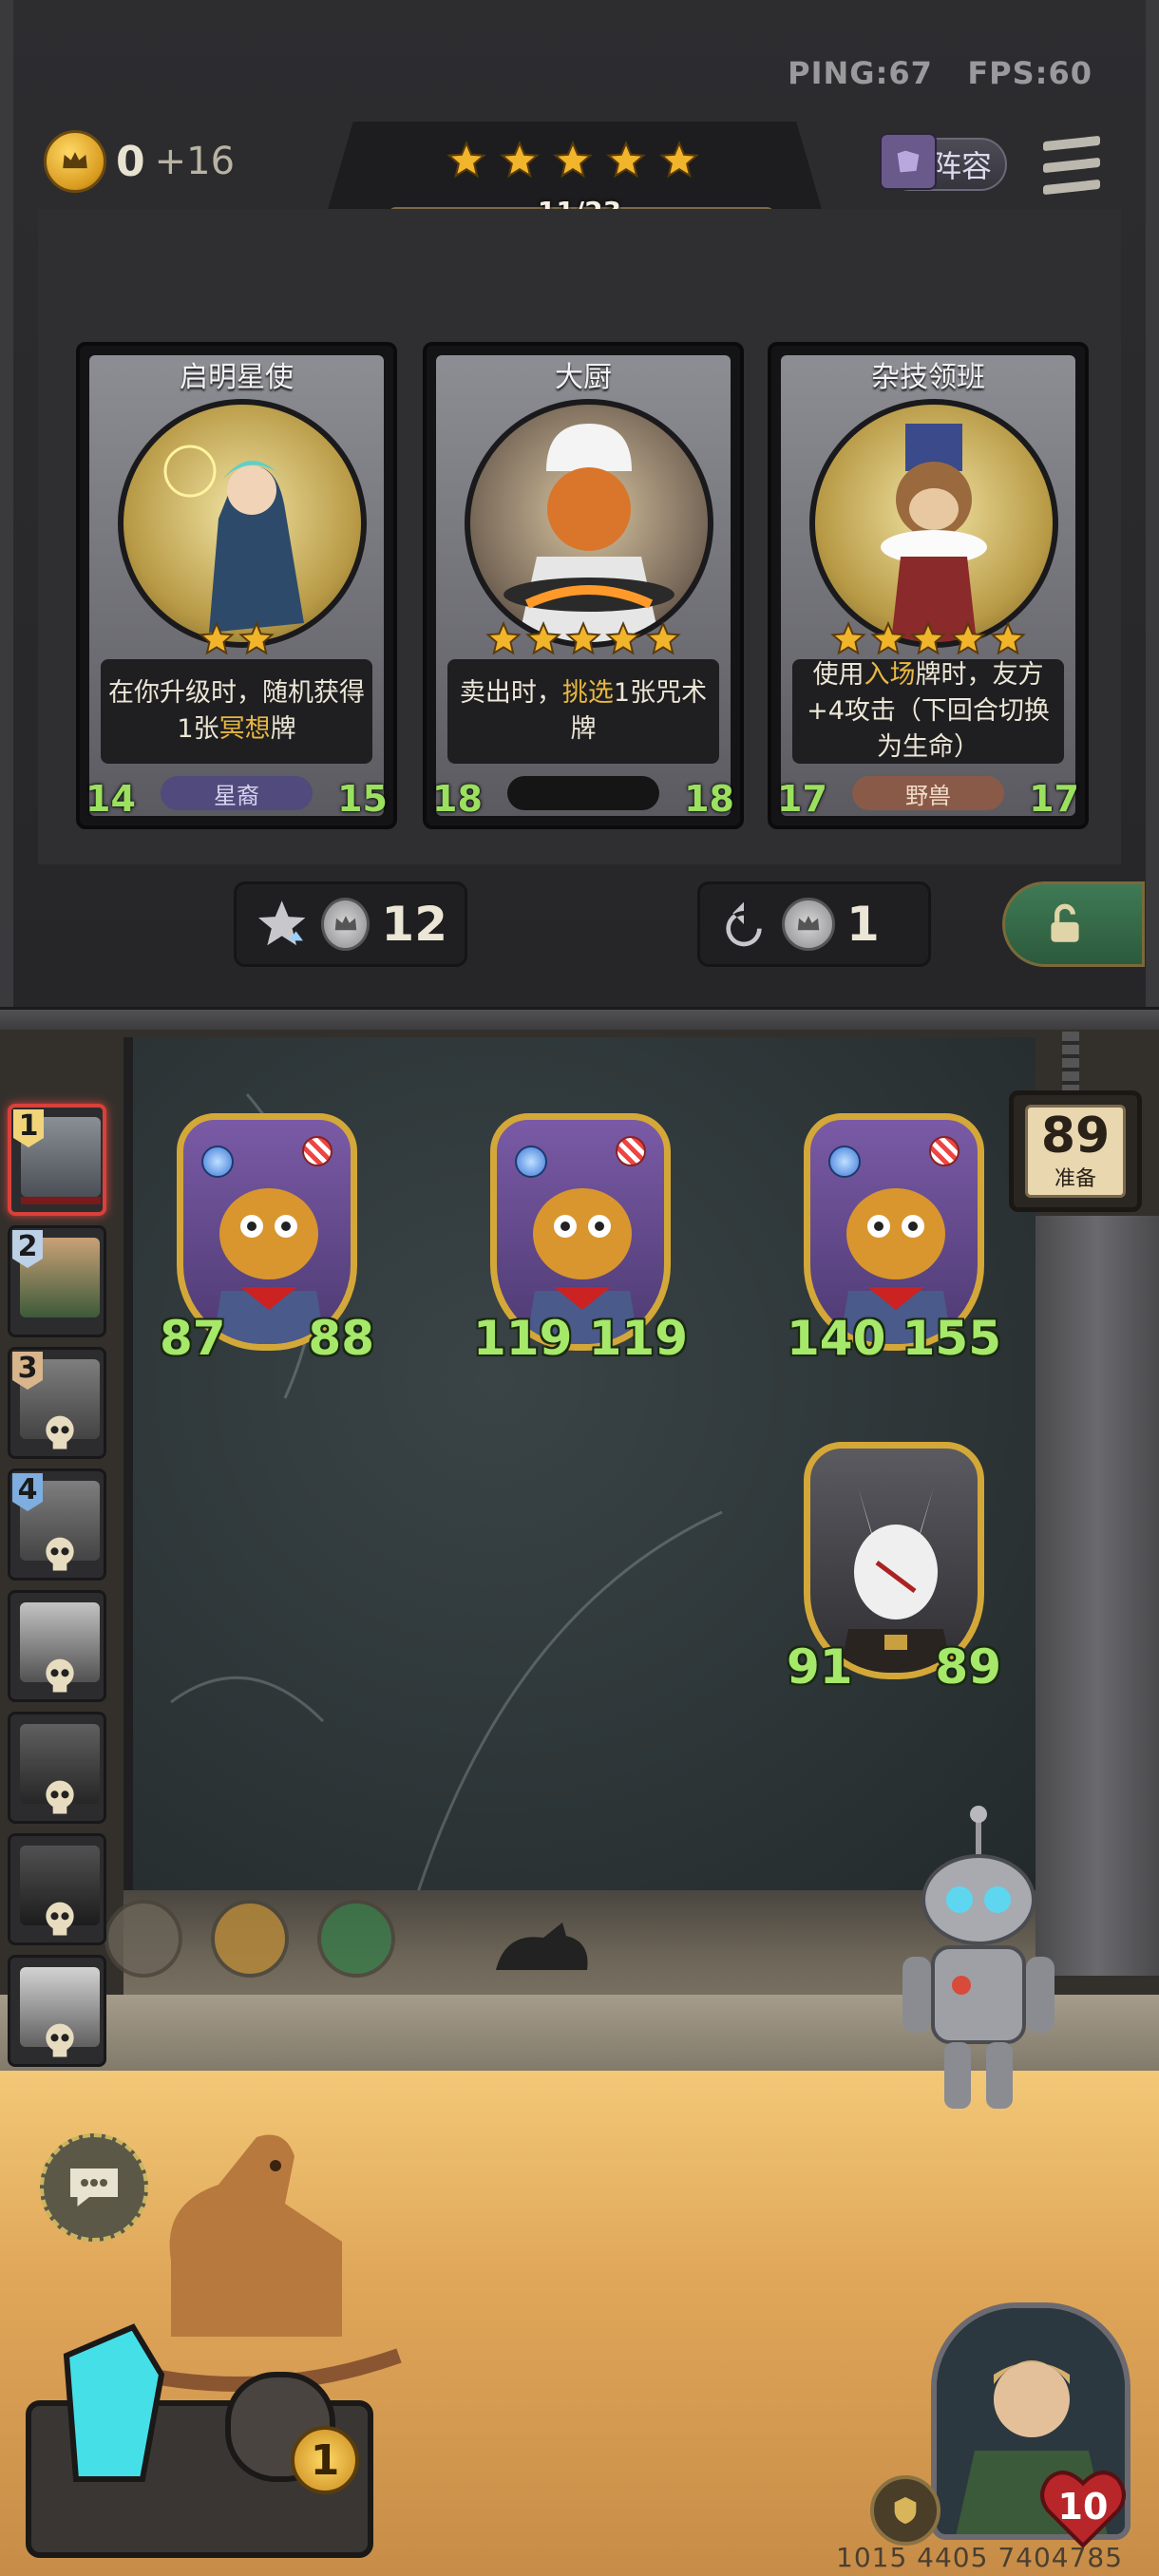 The width and height of the screenshot is (1159, 2576). Describe the element at coordinates (510, 693) in the screenshot. I see `desc-text: 卖出时，` at that location.